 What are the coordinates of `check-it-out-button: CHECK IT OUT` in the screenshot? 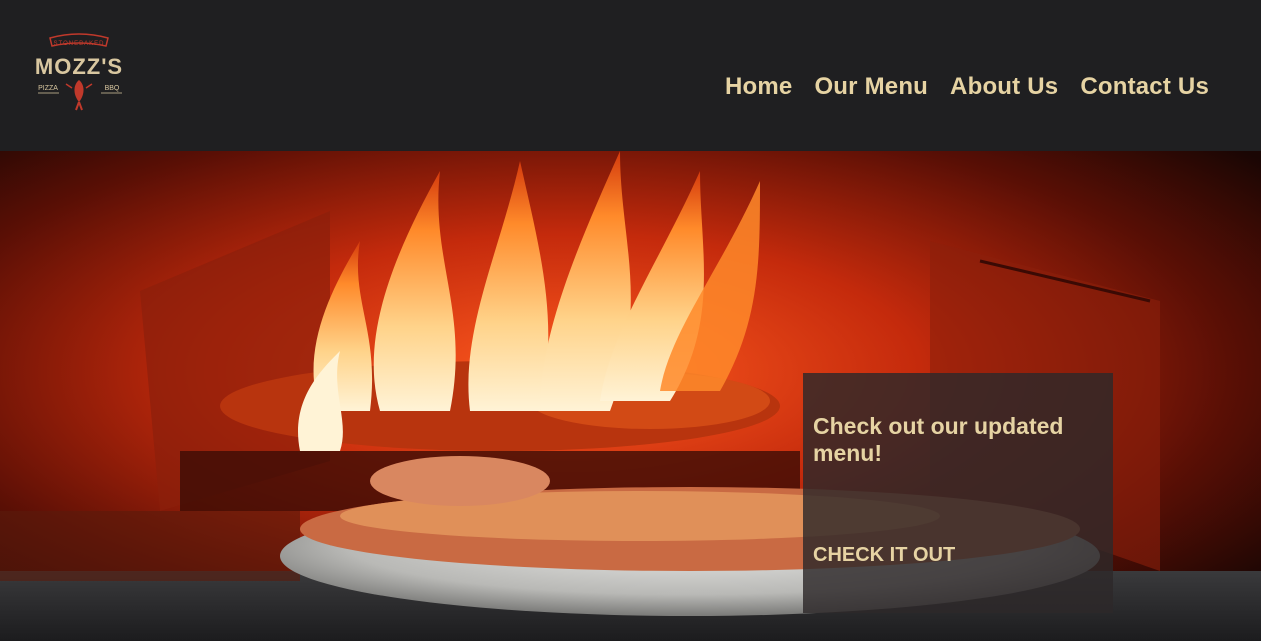 It's located at (884, 555).